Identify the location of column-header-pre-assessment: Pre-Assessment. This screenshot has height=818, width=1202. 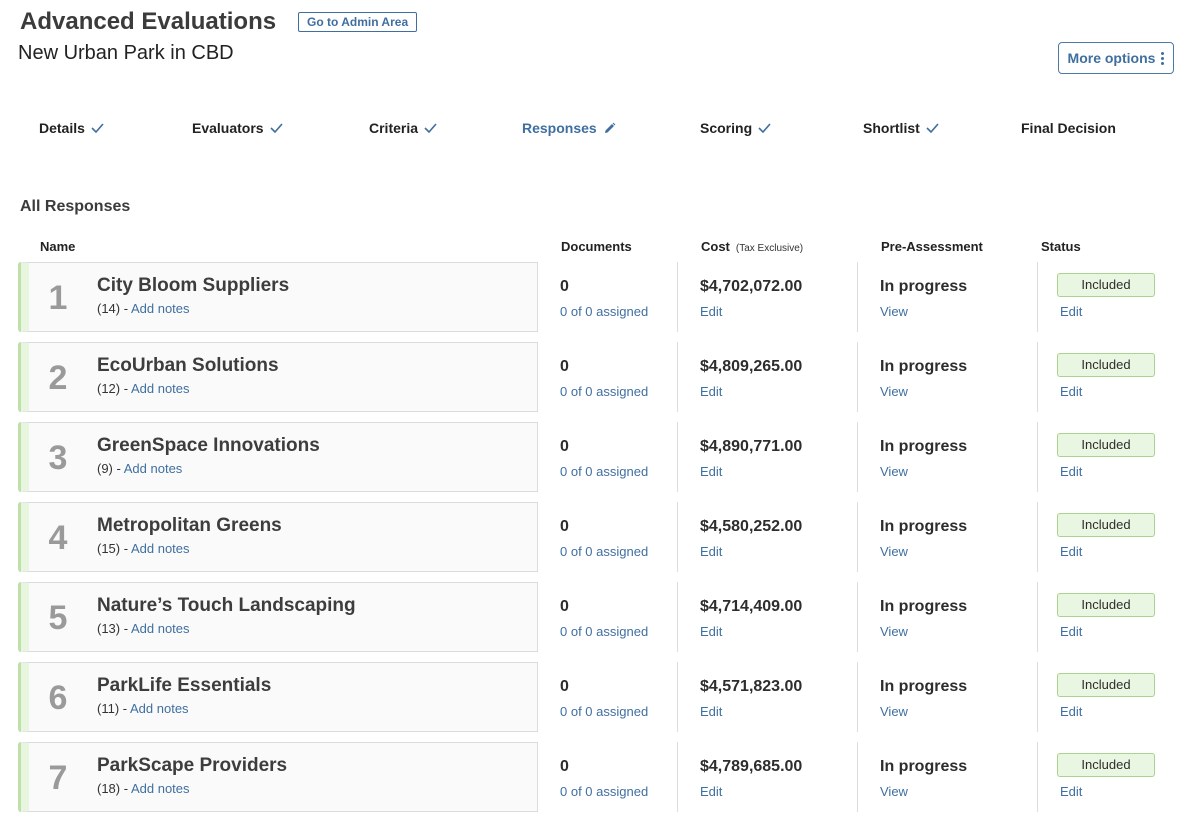
(932, 246).